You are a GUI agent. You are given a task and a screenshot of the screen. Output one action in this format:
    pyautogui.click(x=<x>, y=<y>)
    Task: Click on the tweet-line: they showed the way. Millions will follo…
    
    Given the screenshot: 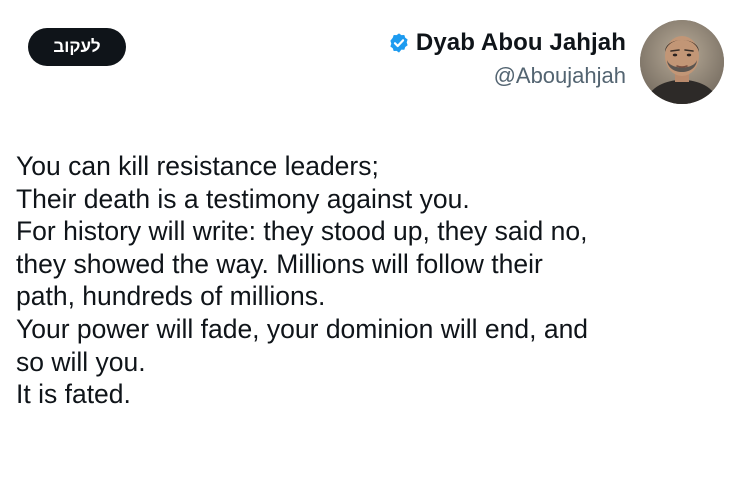 What is the action you would take?
    pyautogui.click(x=279, y=263)
    